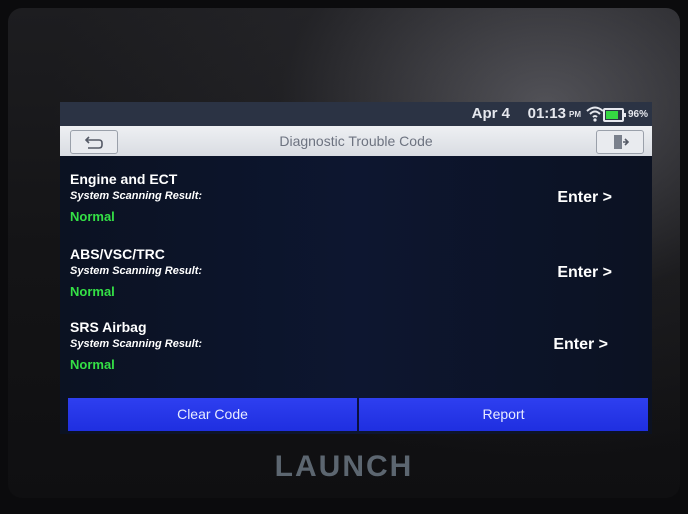 The width and height of the screenshot is (688, 514). What do you see at coordinates (490, 113) in the screenshot?
I see `status-date: Apr 4` at bounding box center [490, 113].